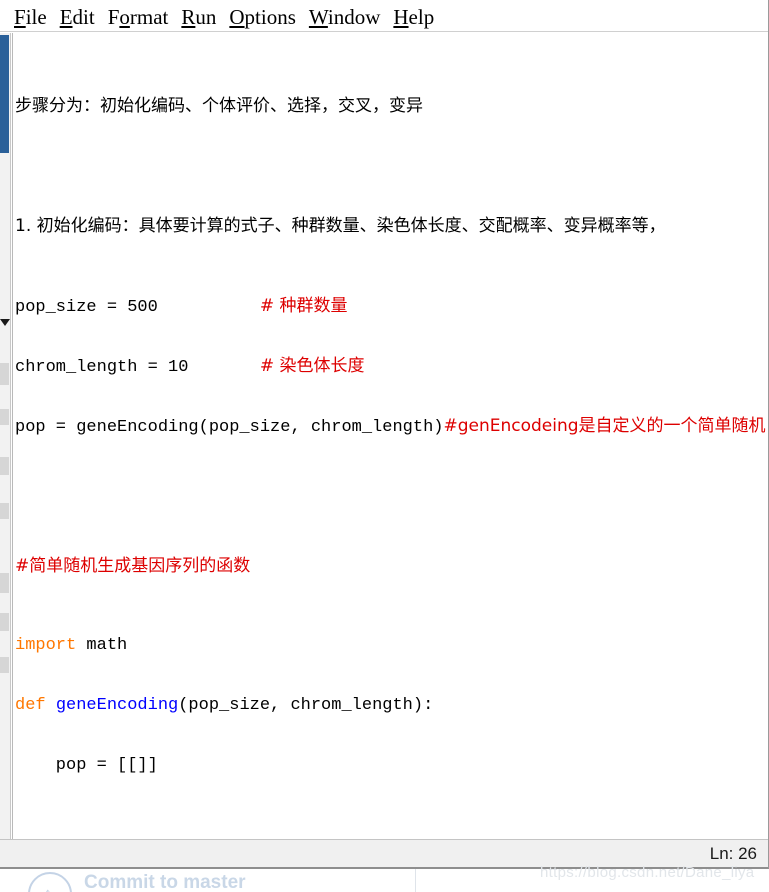  I want to click on scrollbar-down-arrow-icon, so click(5, 322).